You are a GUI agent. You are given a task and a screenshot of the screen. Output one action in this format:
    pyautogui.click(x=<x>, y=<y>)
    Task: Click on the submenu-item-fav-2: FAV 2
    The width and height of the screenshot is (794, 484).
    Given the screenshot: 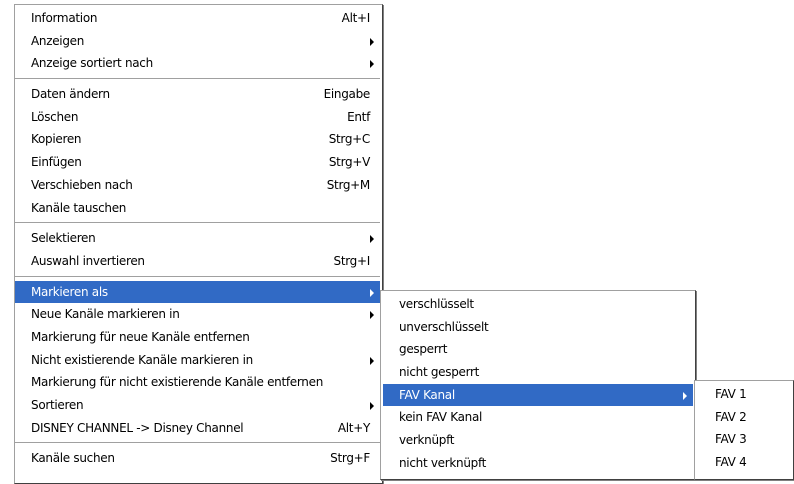 What is the action you would take?
    pyautogui.click(x=744, y=417)
    